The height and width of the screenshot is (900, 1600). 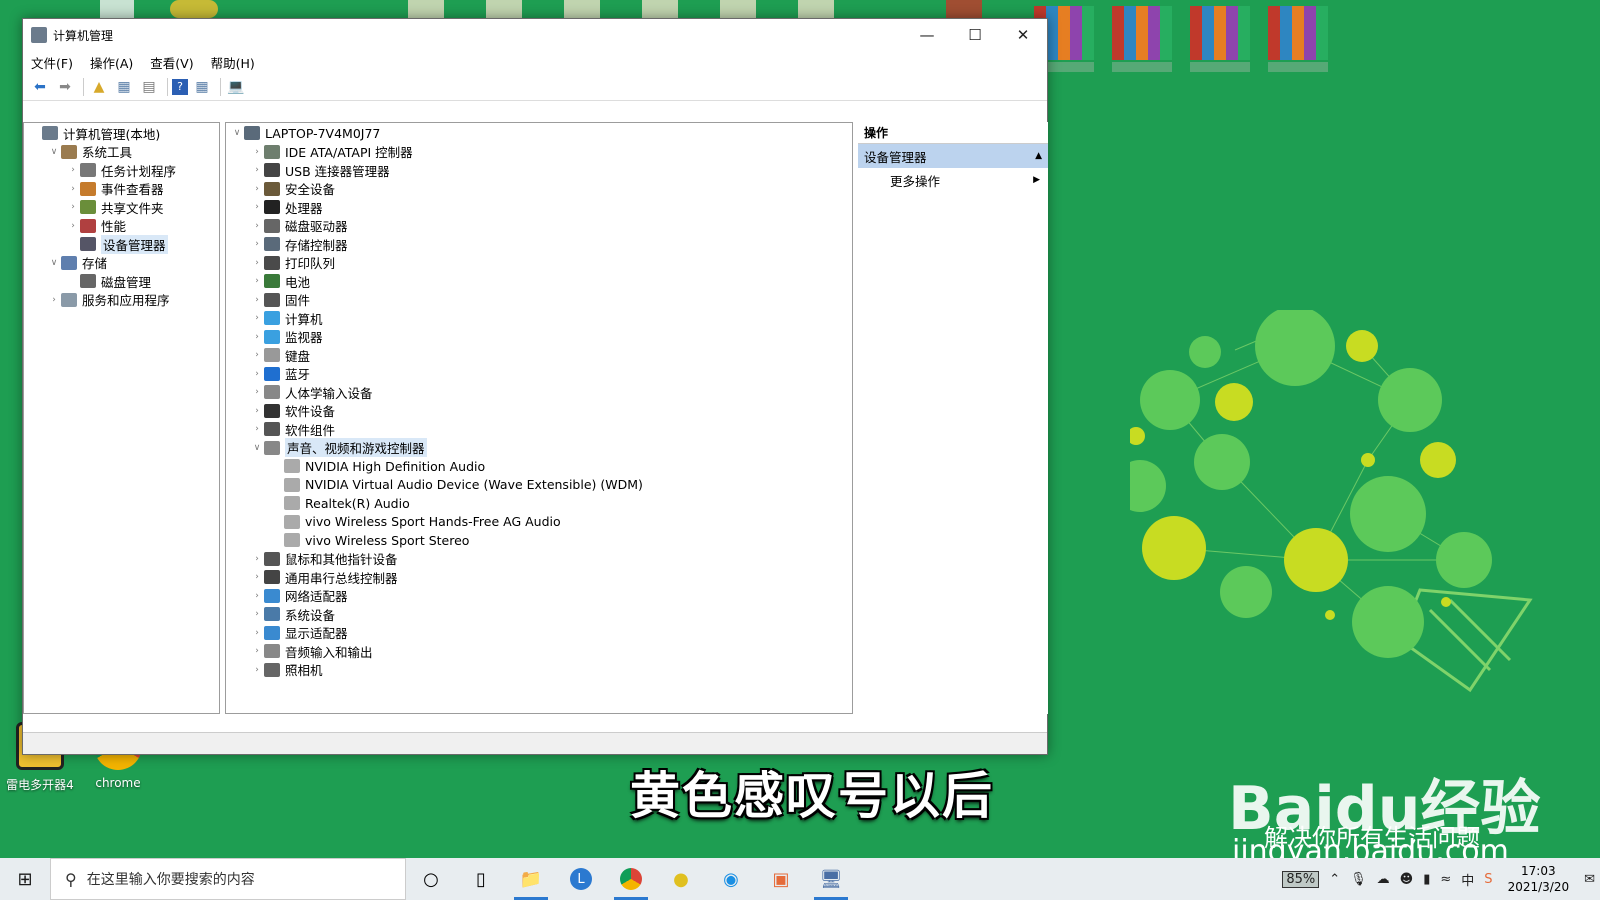 What do you see at coordinates (631, 879) in the screenshot?
I see `taskbar-chrome` at bounding box center [631, 879].